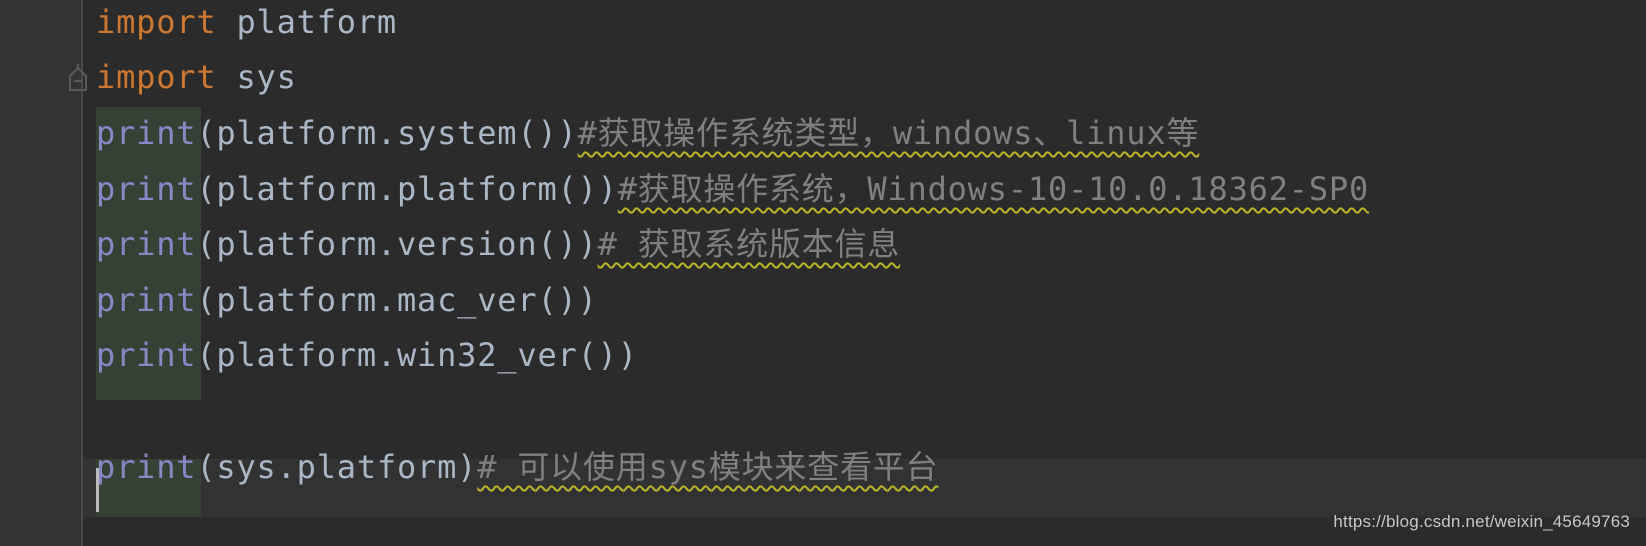 The width and height of the screenshot is (1646, 546). I want to click on code-text: (sys.platform), so click(337, 467).